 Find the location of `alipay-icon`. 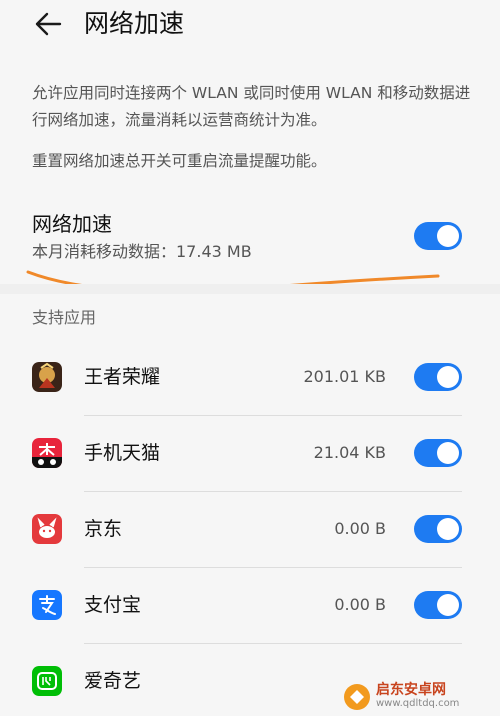

alipay-icon is located at coordinates (47, 605).